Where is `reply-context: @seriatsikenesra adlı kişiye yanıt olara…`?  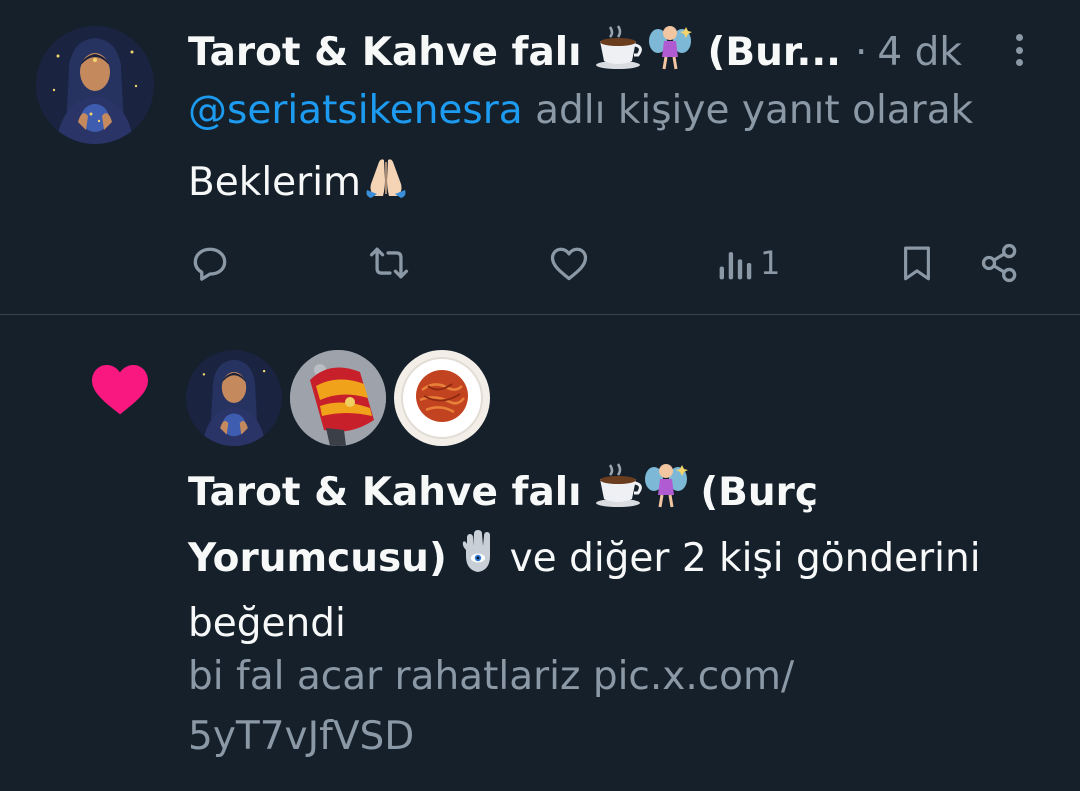
reply-context: @seriatsikenesra adlı kişiye yanıt olara… is located at coordinates (580, 110).